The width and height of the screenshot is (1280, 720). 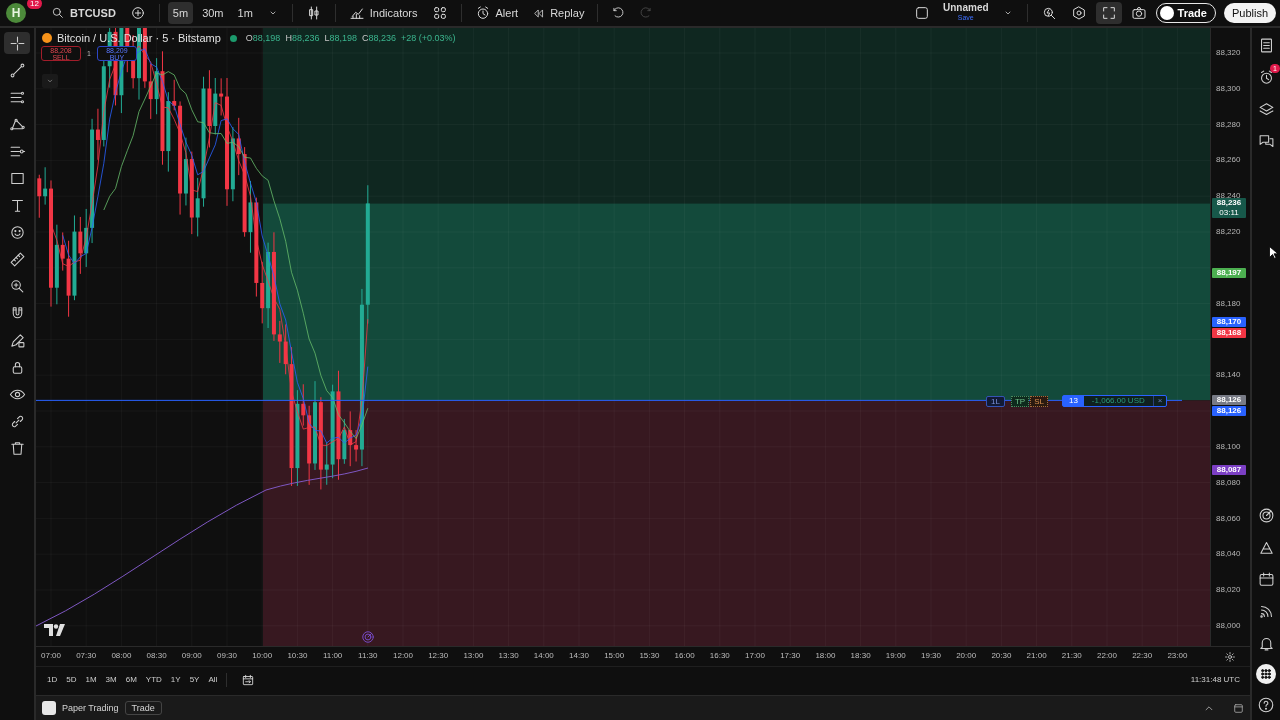 What do you see at coordinates (17, 286) in the screenshot?
I see `zoom-icon` at bounding box center [17, 286].